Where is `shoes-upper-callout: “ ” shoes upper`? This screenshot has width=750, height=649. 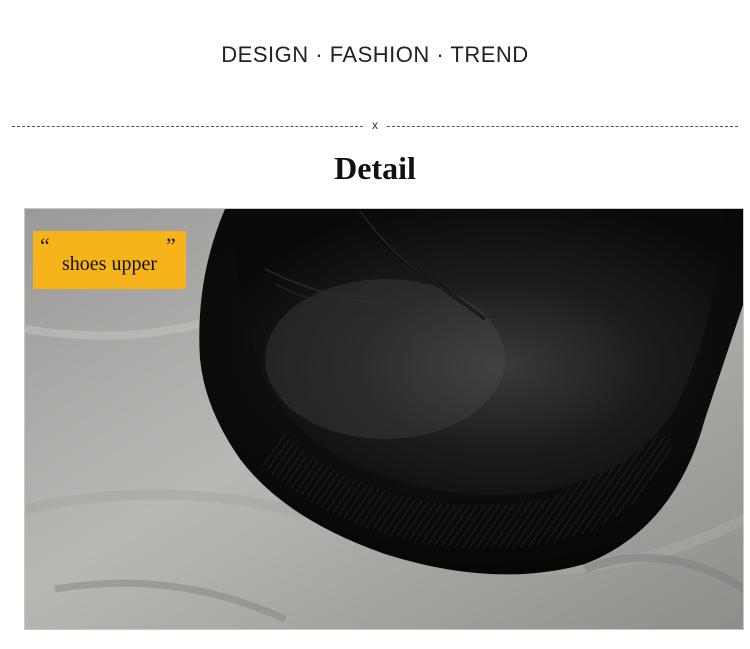
shoes-upper-callout: “ ” shoes upper is located at coordinates (109, 260).